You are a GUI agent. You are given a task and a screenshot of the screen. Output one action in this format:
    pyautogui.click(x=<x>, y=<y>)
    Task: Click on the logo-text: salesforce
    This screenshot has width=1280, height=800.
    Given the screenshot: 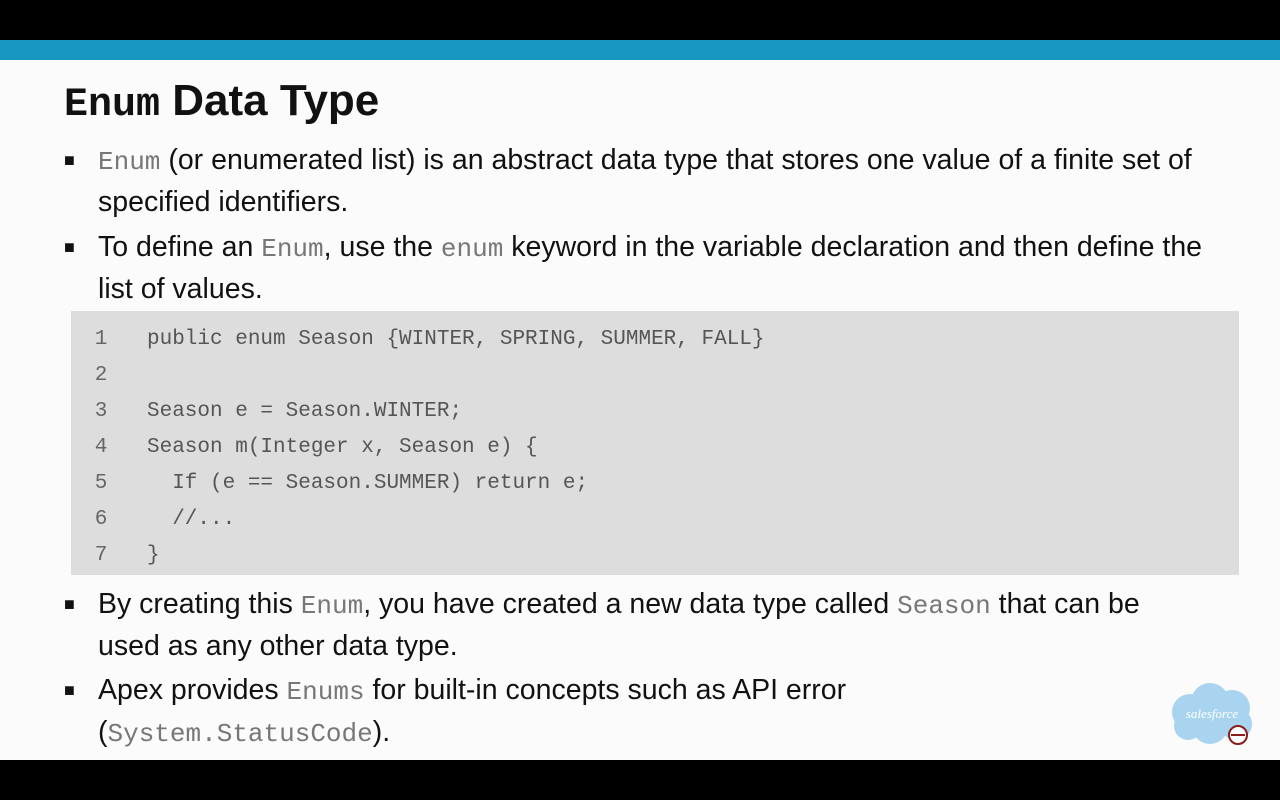 What is the action you would take?
    pyautogui.click(x=1212, y=713)
    